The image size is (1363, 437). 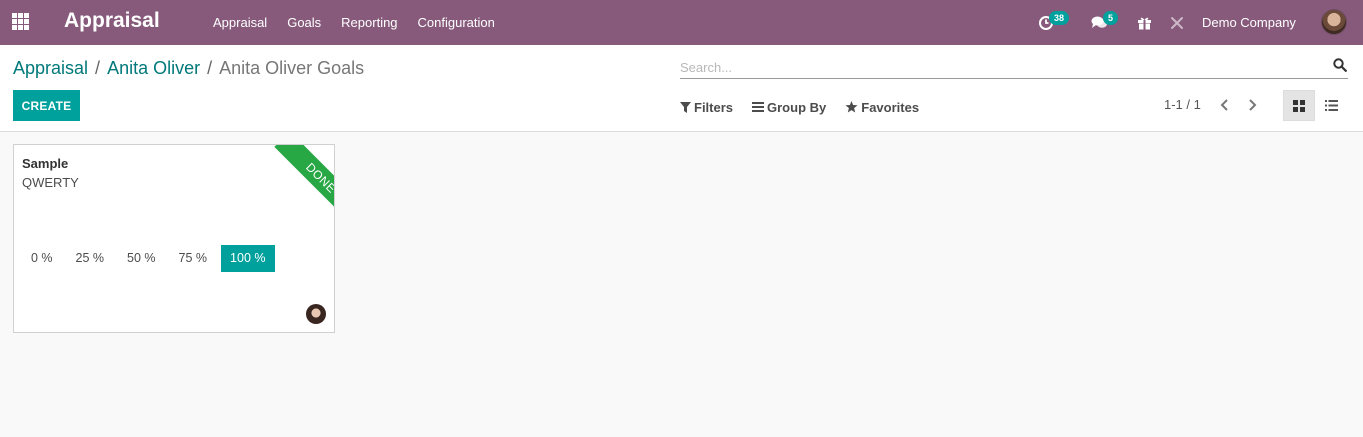 What do you see at coordinates (369, 22) in the screenshot?
I see `menu-item-reporting: Reporting` at bounding box center [369, 22].